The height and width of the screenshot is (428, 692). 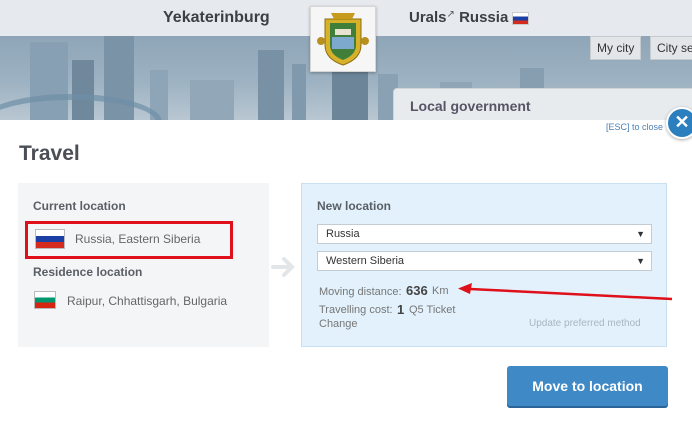 I want to click on external-link-icon: ↗, so click(x=450, y=14).